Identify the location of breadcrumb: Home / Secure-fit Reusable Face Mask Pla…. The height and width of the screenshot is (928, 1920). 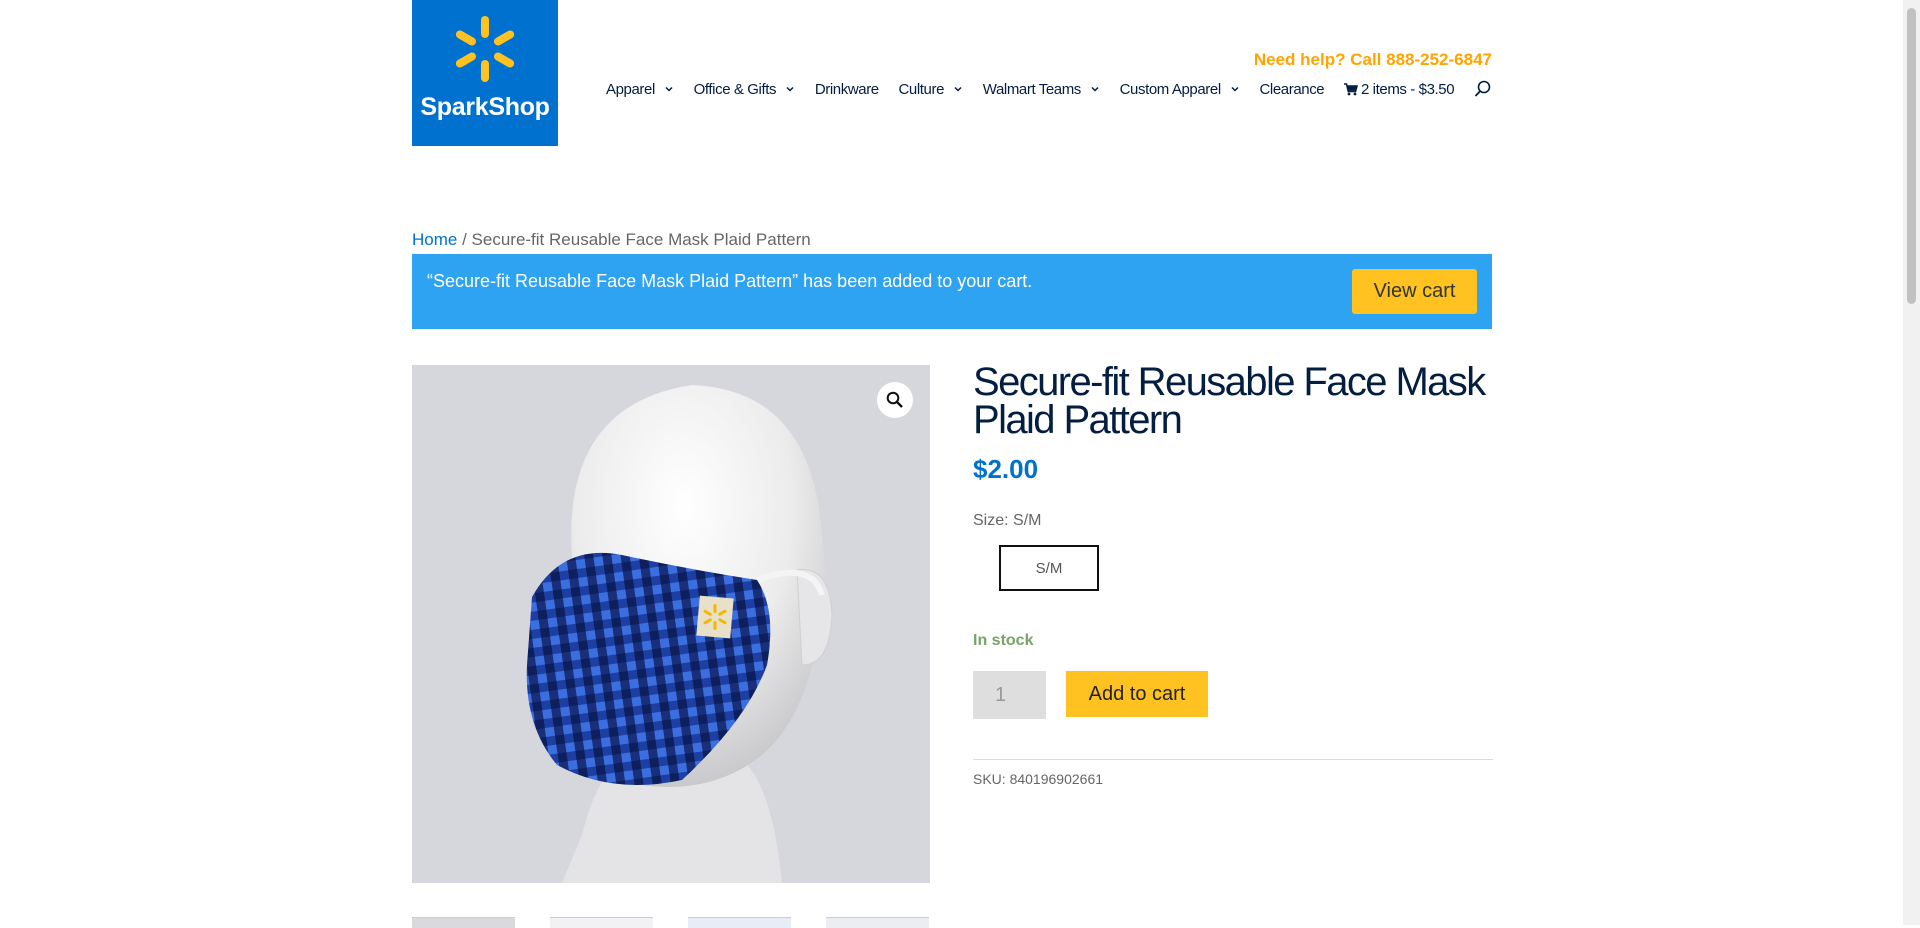
(611, 240).